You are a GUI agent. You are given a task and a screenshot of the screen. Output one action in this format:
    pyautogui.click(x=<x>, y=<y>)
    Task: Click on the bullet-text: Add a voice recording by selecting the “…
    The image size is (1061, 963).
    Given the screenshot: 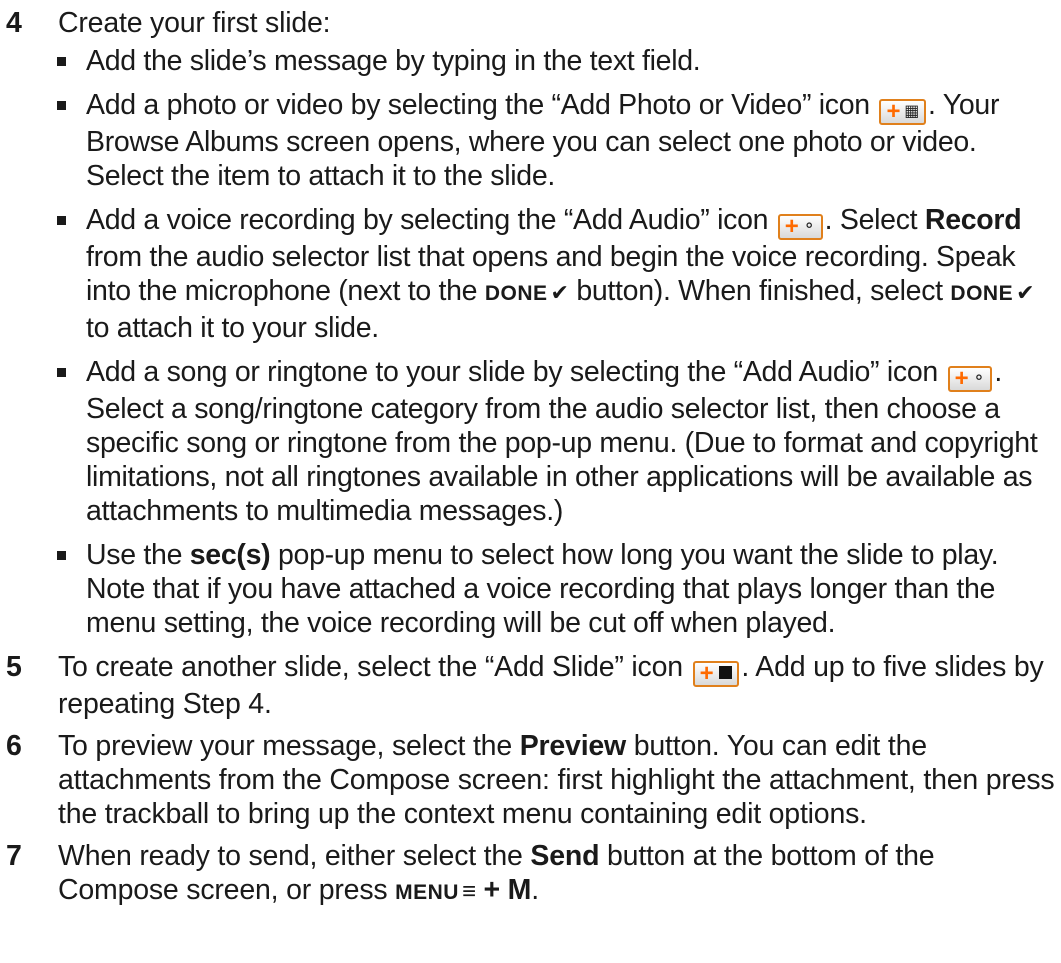 What is the action you would take?
    pyautogui.click(x=427, y=220)
    